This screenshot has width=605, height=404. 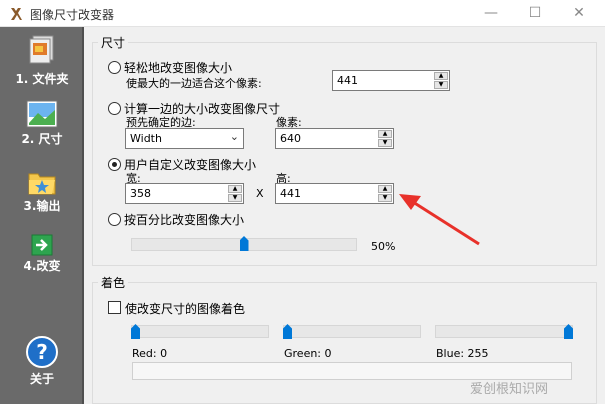 What do you see at coordinates (42, 266) in the screenshot?
I see `sidebar-item-label: 4.改变` at bounding box center [42, 266].